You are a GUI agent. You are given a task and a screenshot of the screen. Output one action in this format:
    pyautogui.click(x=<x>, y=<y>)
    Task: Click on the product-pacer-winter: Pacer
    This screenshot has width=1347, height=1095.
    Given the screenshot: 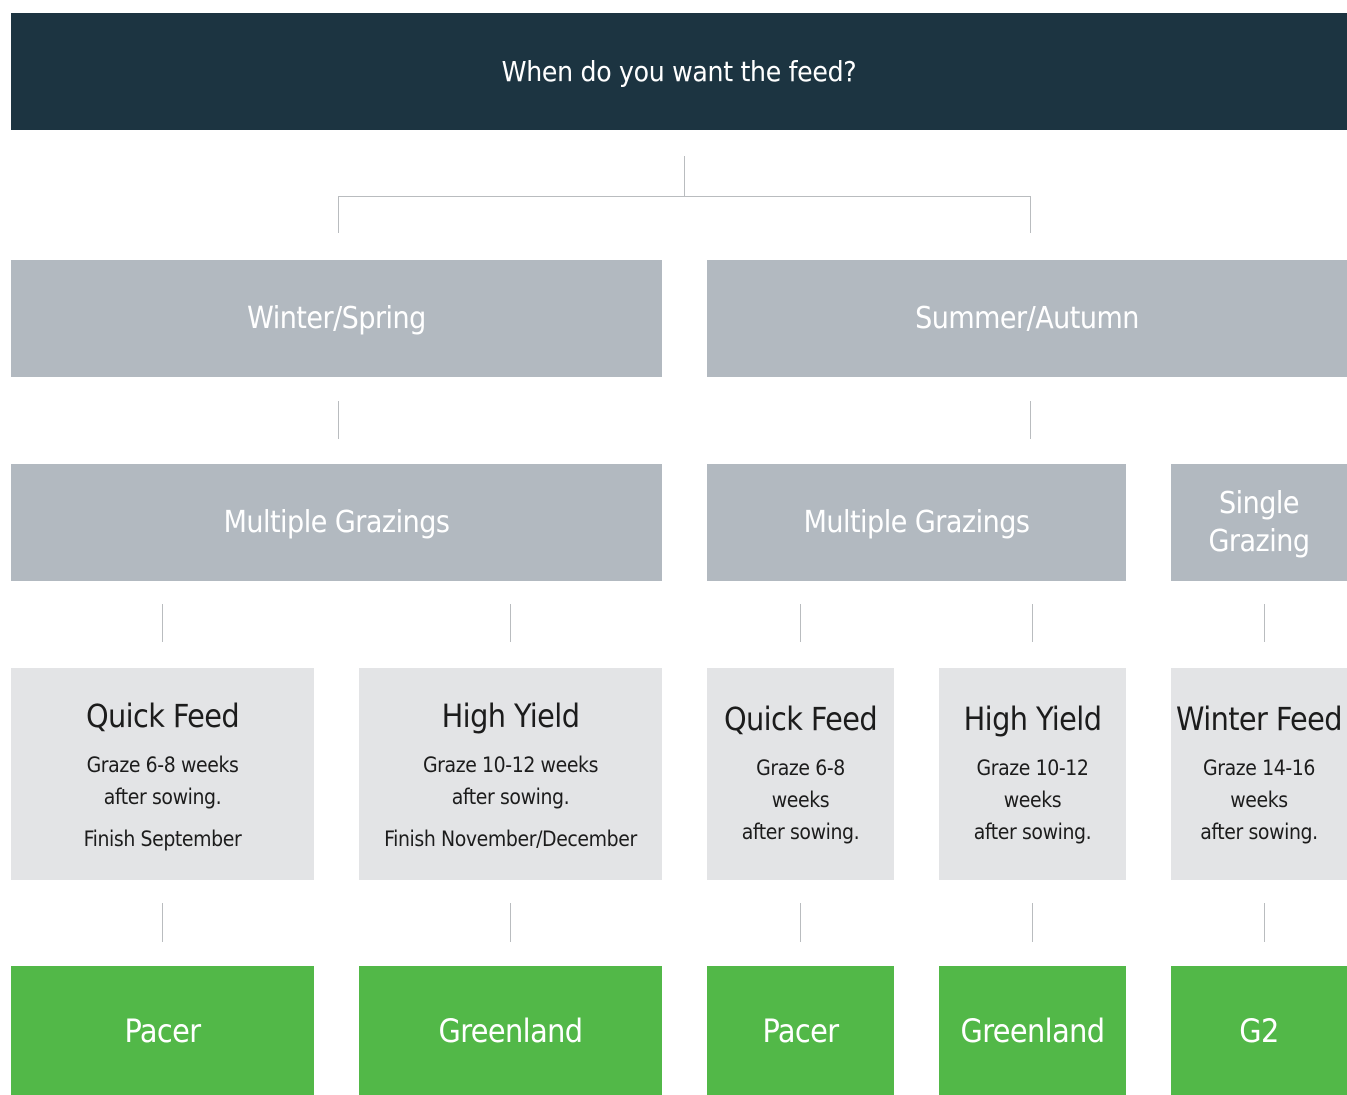 What is the action you would take?
    pyautogui.click(x=162, y=1030)
    